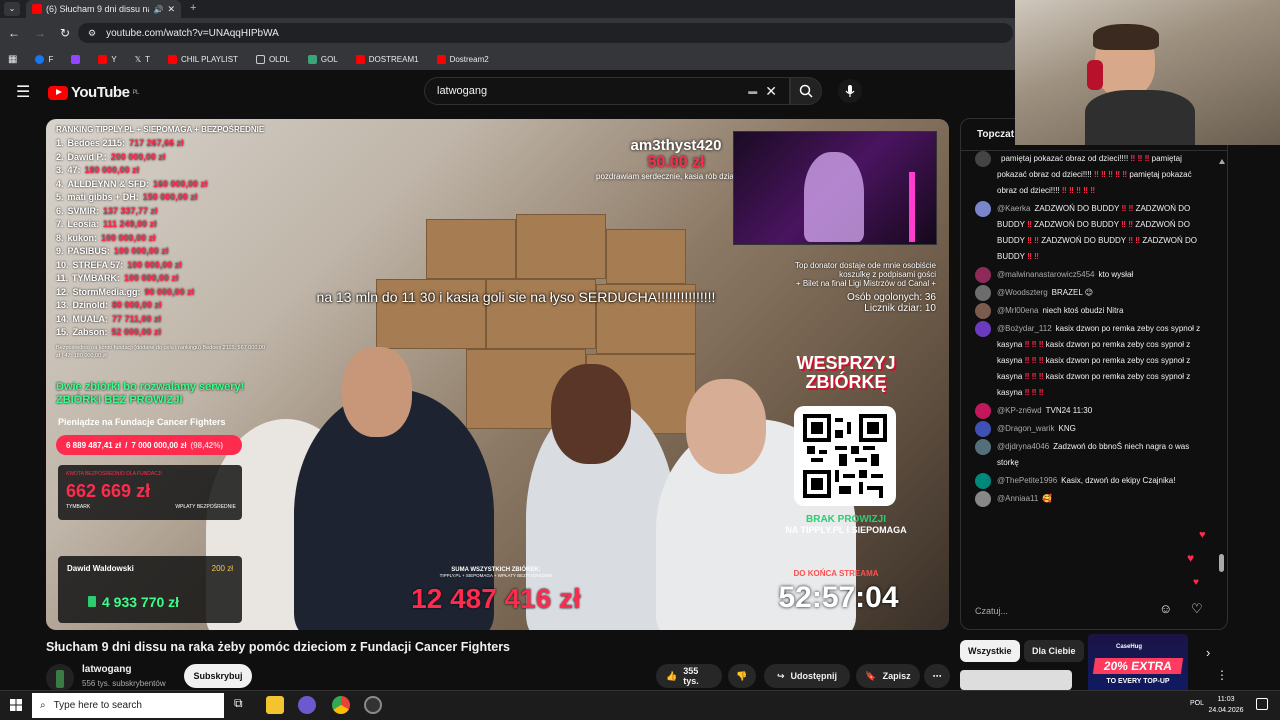  What do you see at coordinates (850, 91) in the screenshot?
I see `voice-search-button` at bounding box center [850, 91].